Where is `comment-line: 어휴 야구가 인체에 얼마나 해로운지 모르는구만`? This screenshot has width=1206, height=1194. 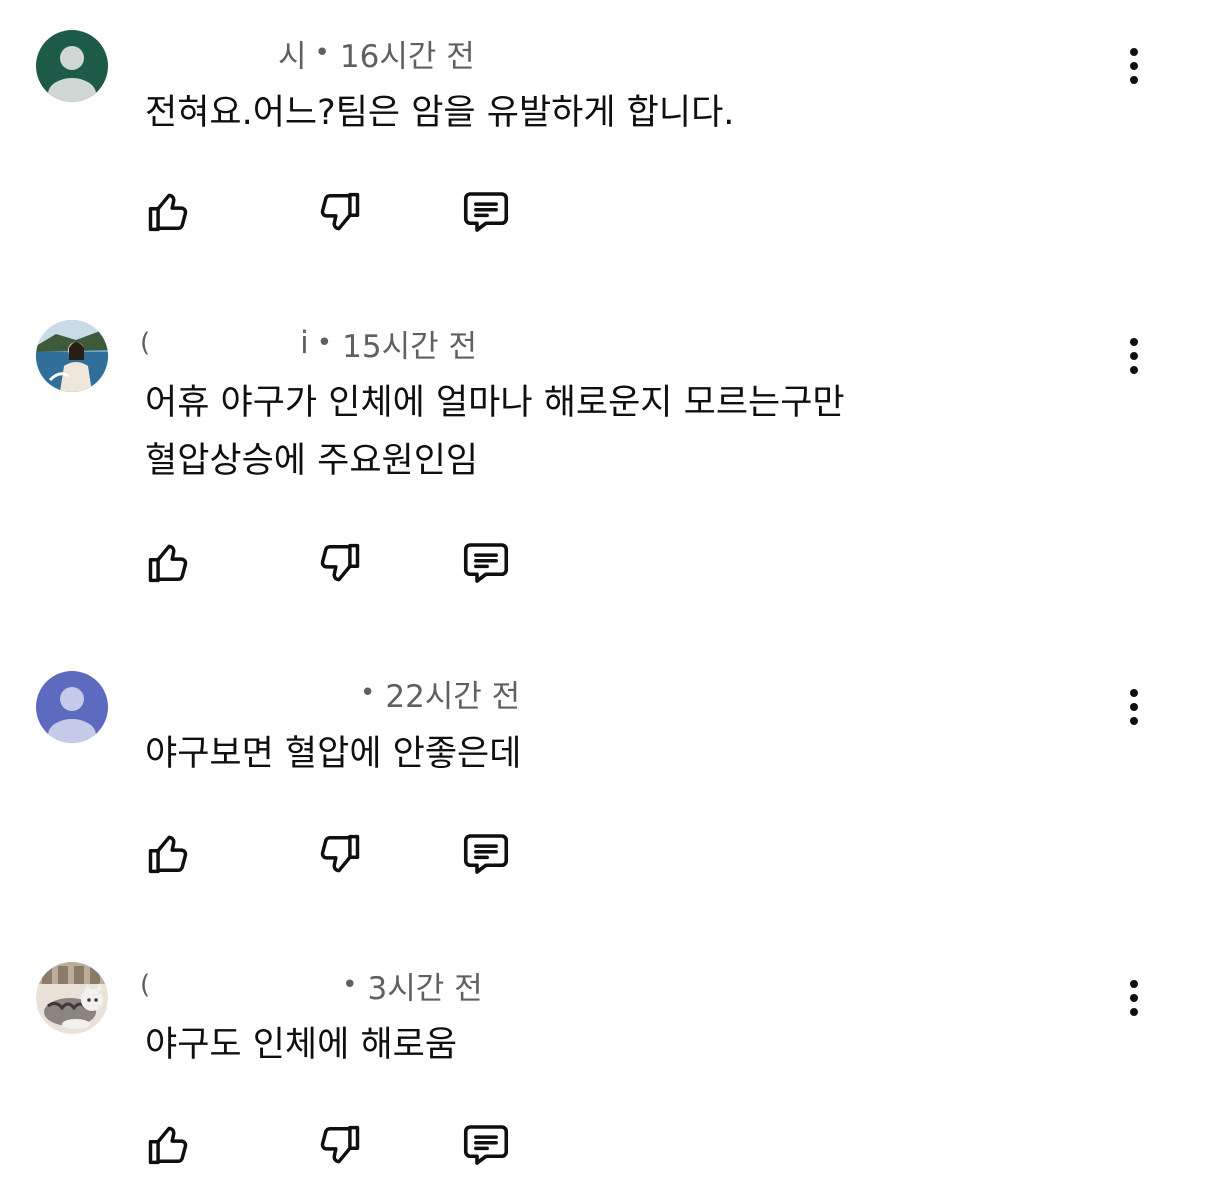
comment-line: 어휴 야구가 인체에 얼마나 해로운지 모르는구만 is located at coordinates (495, 403).